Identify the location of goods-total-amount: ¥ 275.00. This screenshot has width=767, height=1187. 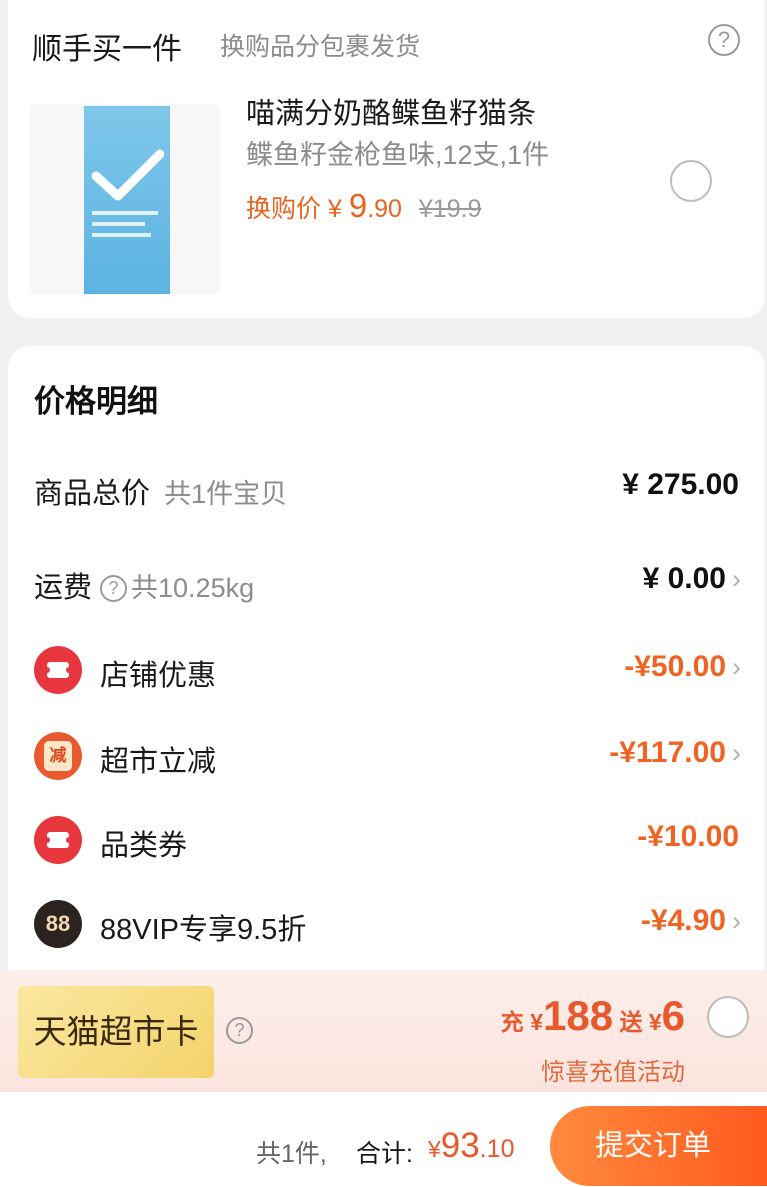
(680, 484).